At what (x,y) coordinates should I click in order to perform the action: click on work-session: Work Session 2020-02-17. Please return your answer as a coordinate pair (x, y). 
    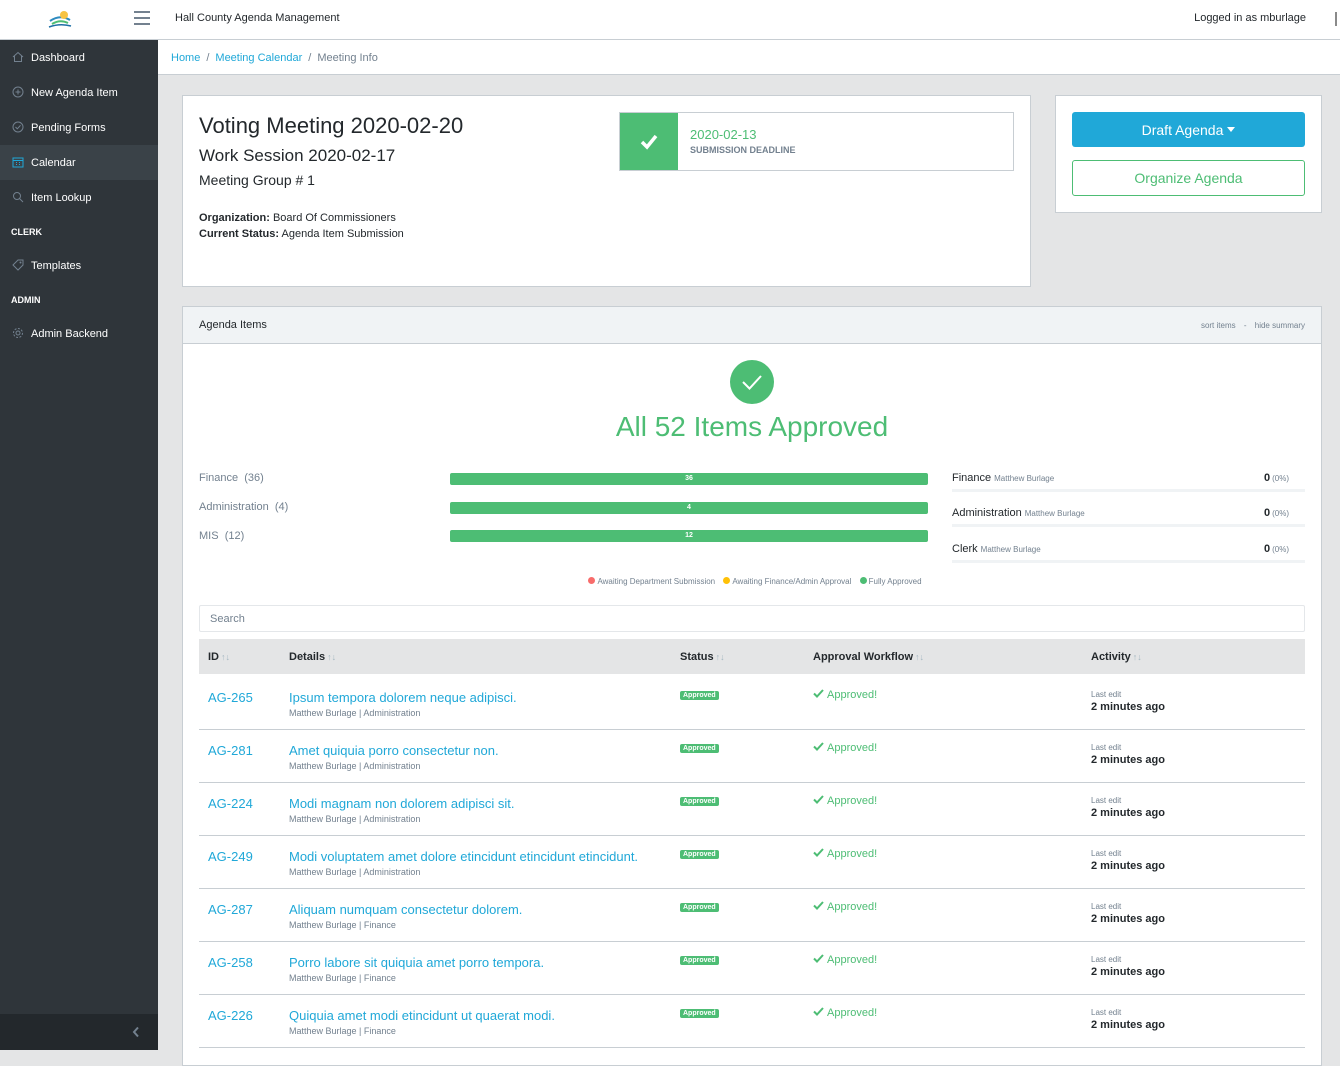
    Looking at the image, I should click on (297, 155).